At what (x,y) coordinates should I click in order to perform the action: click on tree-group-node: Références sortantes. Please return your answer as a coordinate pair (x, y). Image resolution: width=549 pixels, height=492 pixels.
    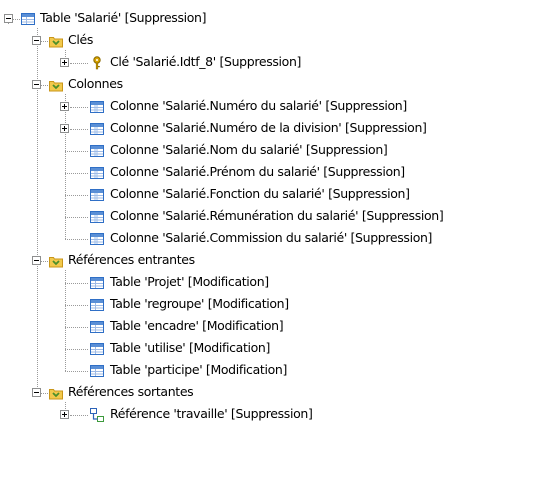
    Looking at the image, I should click on (274, 393).